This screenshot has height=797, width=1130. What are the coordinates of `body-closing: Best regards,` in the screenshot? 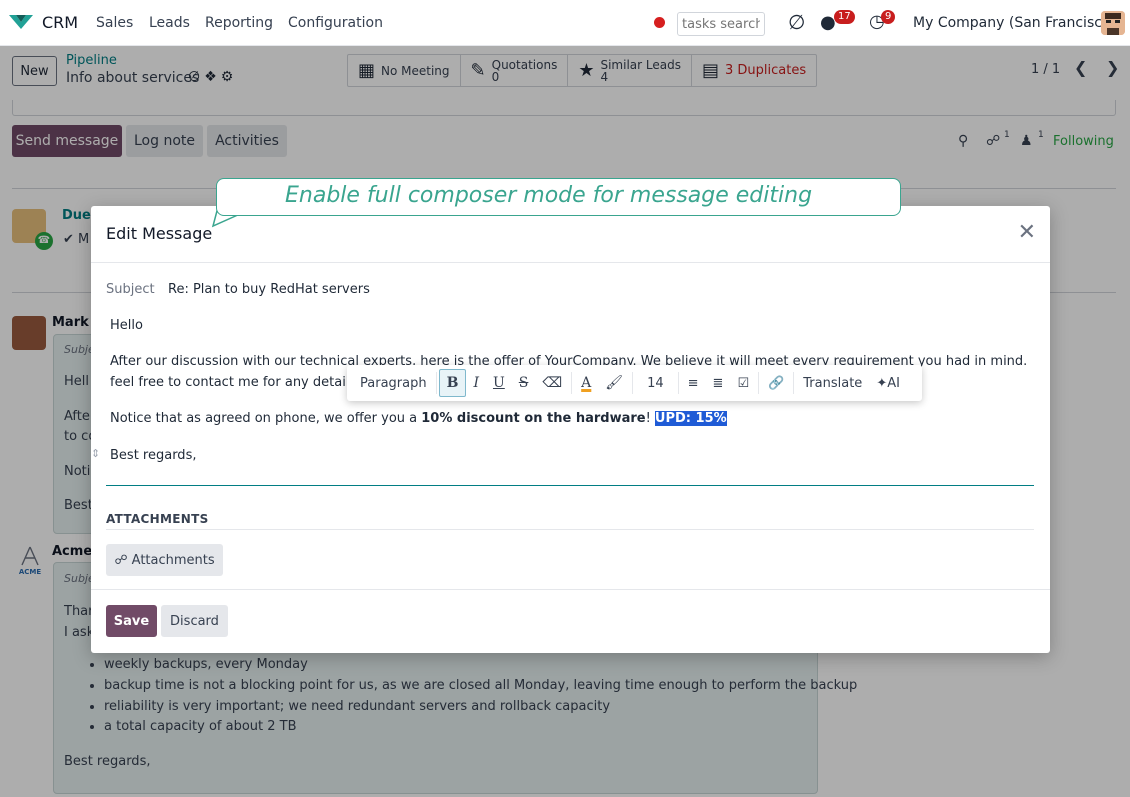 It's located at (153, 455).